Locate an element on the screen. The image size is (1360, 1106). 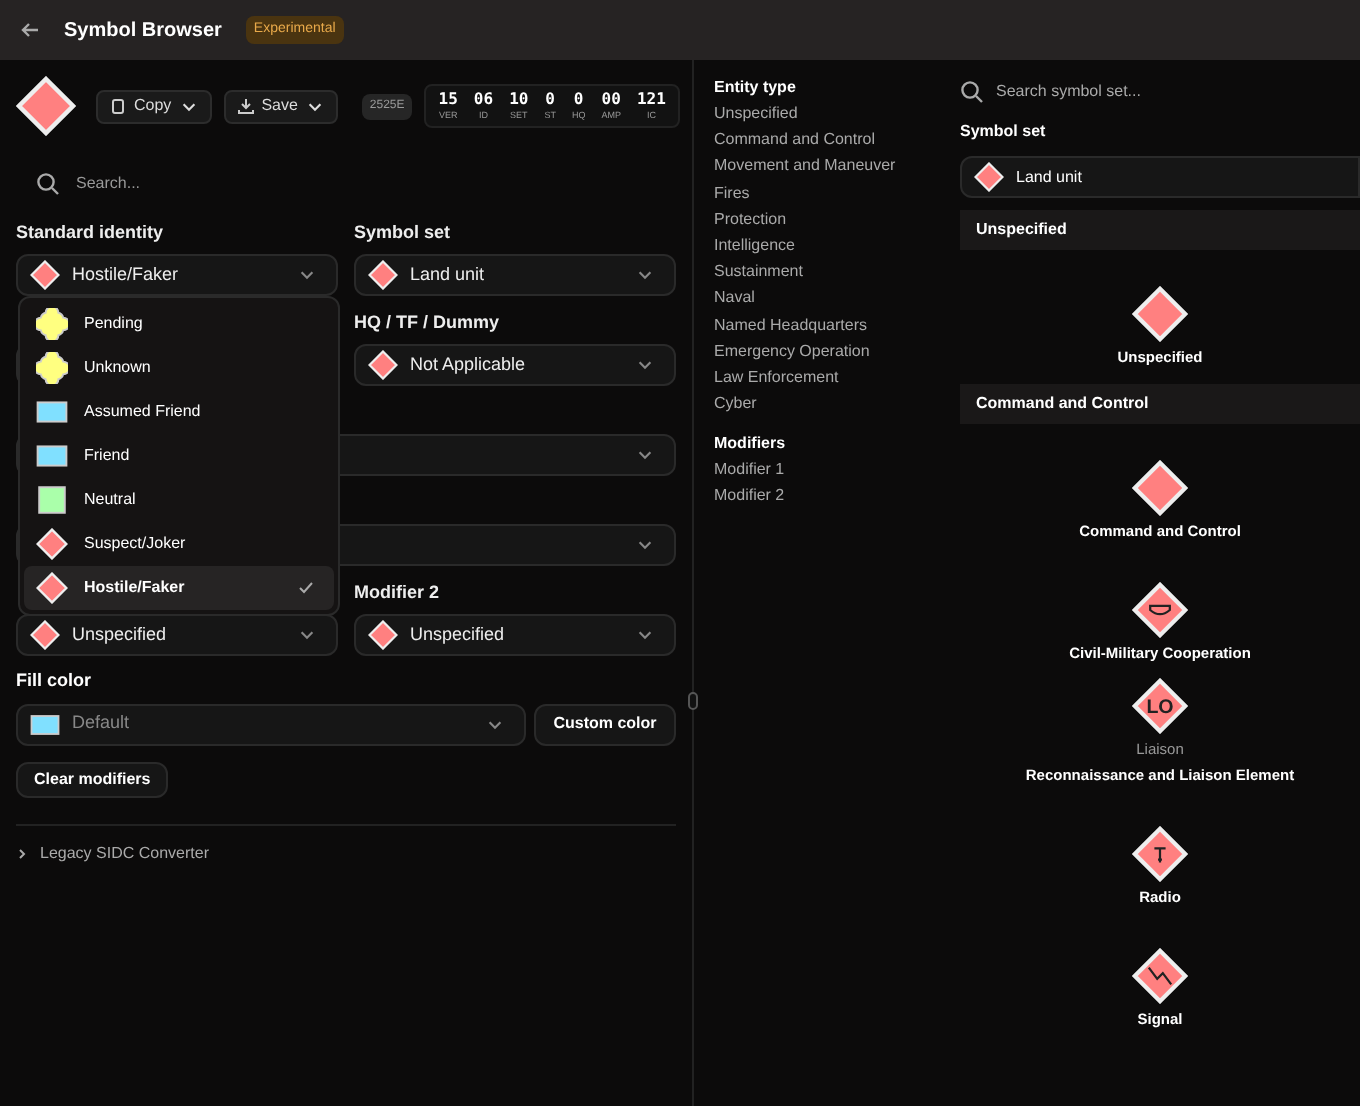
color-swatch-icon is located at coordinates (45, 724).